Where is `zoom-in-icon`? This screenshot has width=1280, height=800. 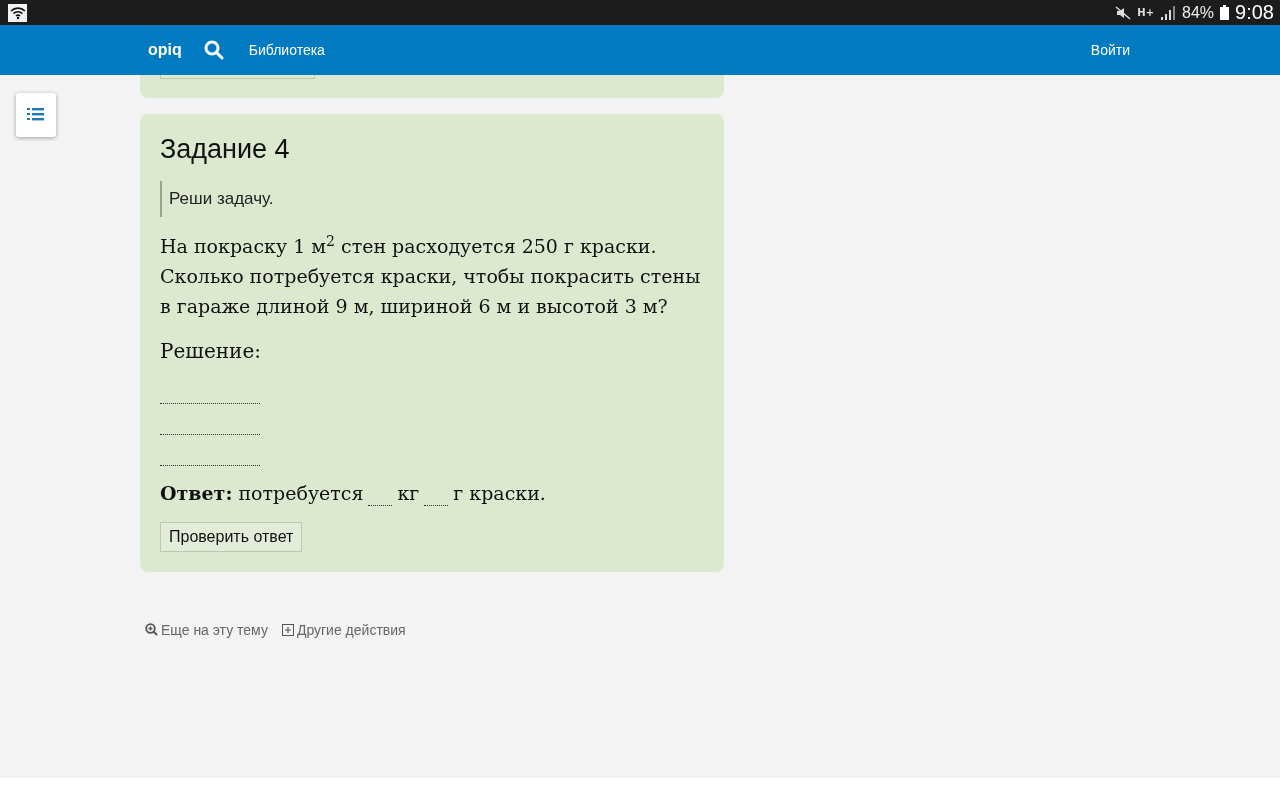
zoom-in-icon is located at coordinates (151, 629).